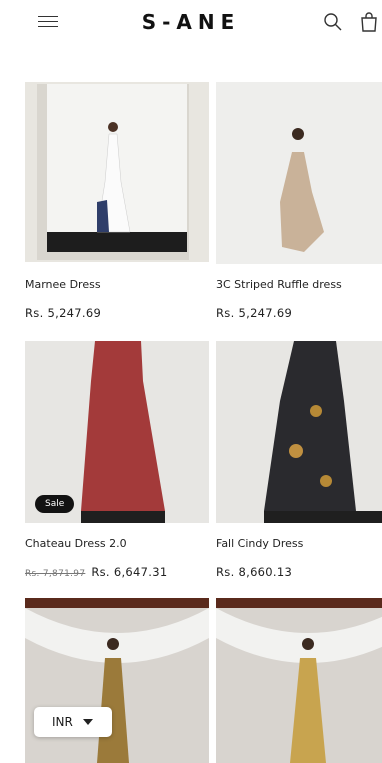 This screenshot has width=382, height=763. I want to click on original-price: Rs. 7,871.97, so click(55, 574).